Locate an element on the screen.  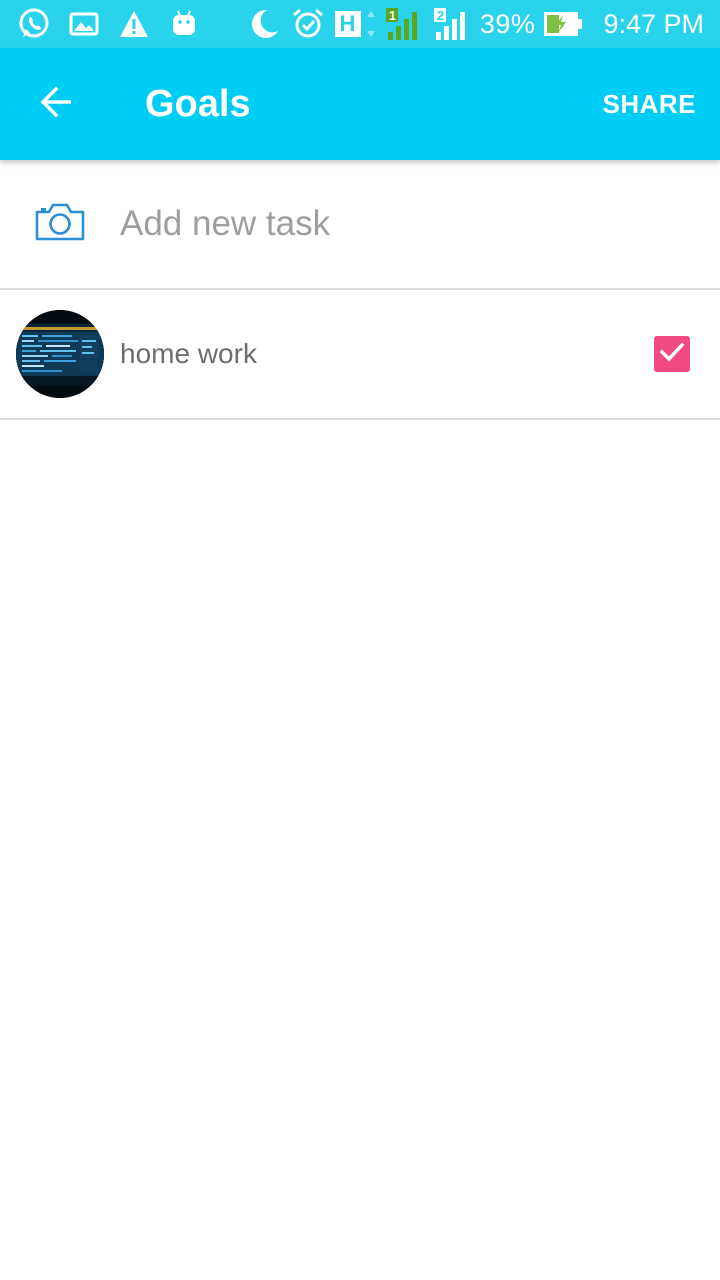
clock: 9:47 PM is located at coordinates (653, 23).